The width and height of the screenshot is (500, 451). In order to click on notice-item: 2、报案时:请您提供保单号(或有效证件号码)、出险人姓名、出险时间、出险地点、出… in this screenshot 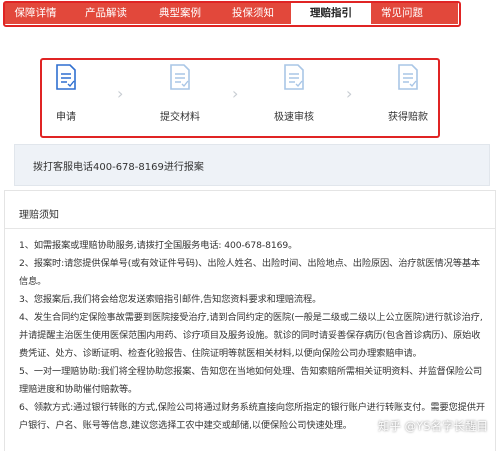, I will do `click(249, 272)`.